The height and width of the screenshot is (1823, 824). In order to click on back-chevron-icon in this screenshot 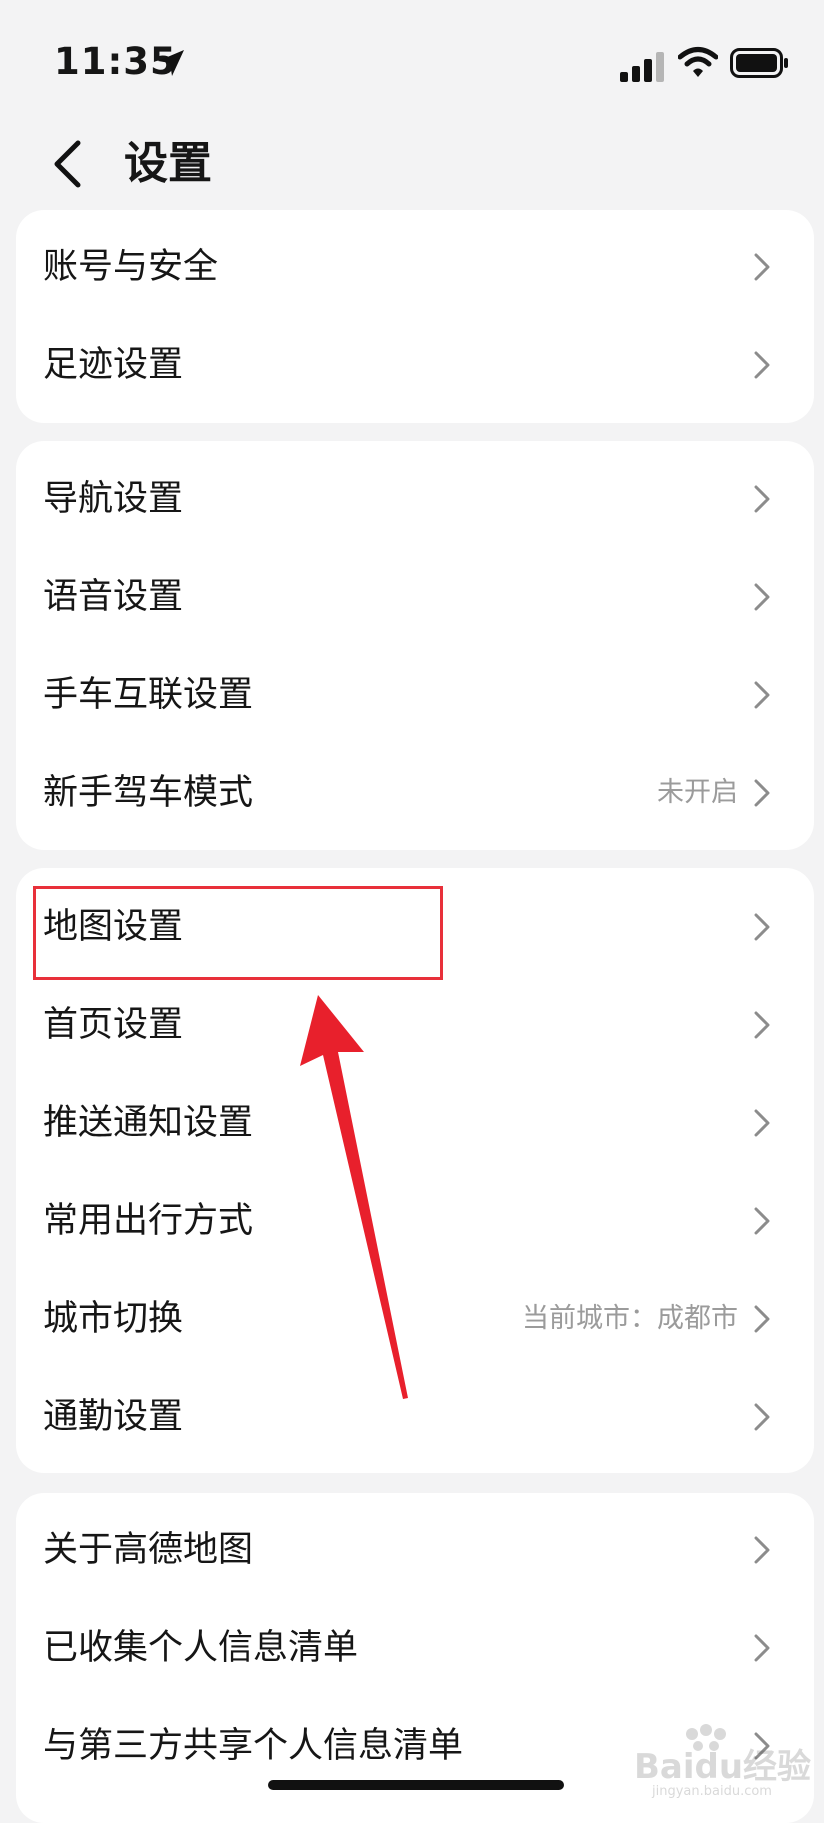, I will do `click(67, 164)`.